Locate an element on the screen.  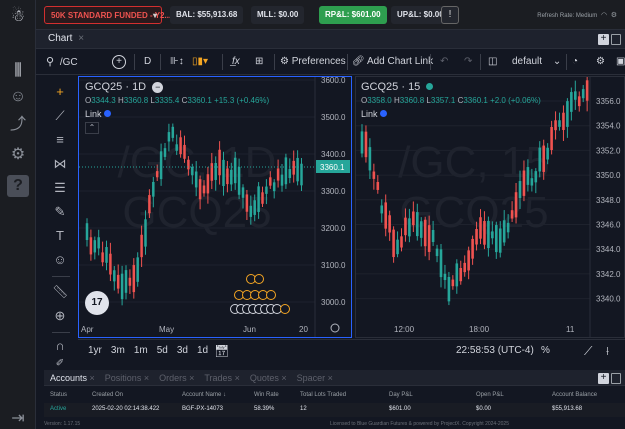
percent-toggle: % is located at coordinates (545, 350).